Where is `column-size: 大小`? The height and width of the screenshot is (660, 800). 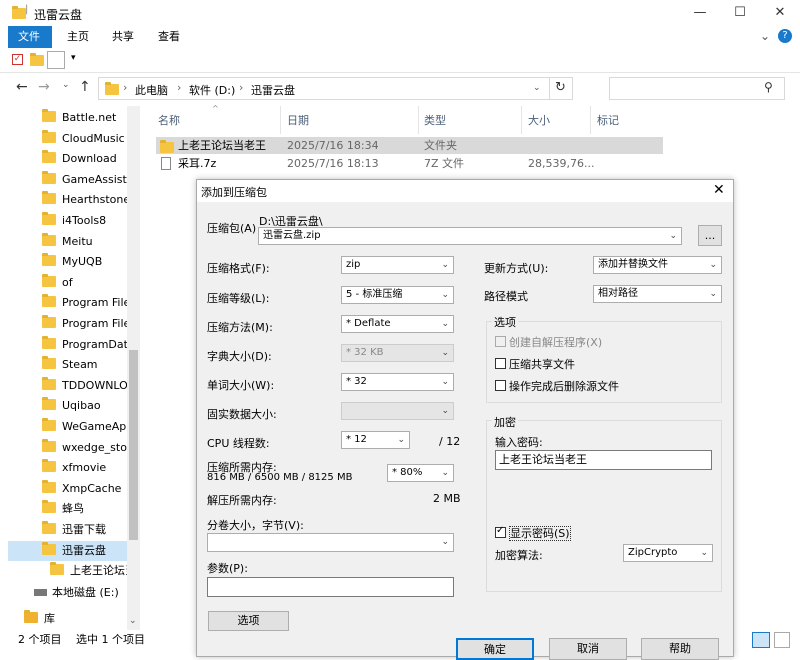 column-size: 大小 is located at coordinates (539, 121).